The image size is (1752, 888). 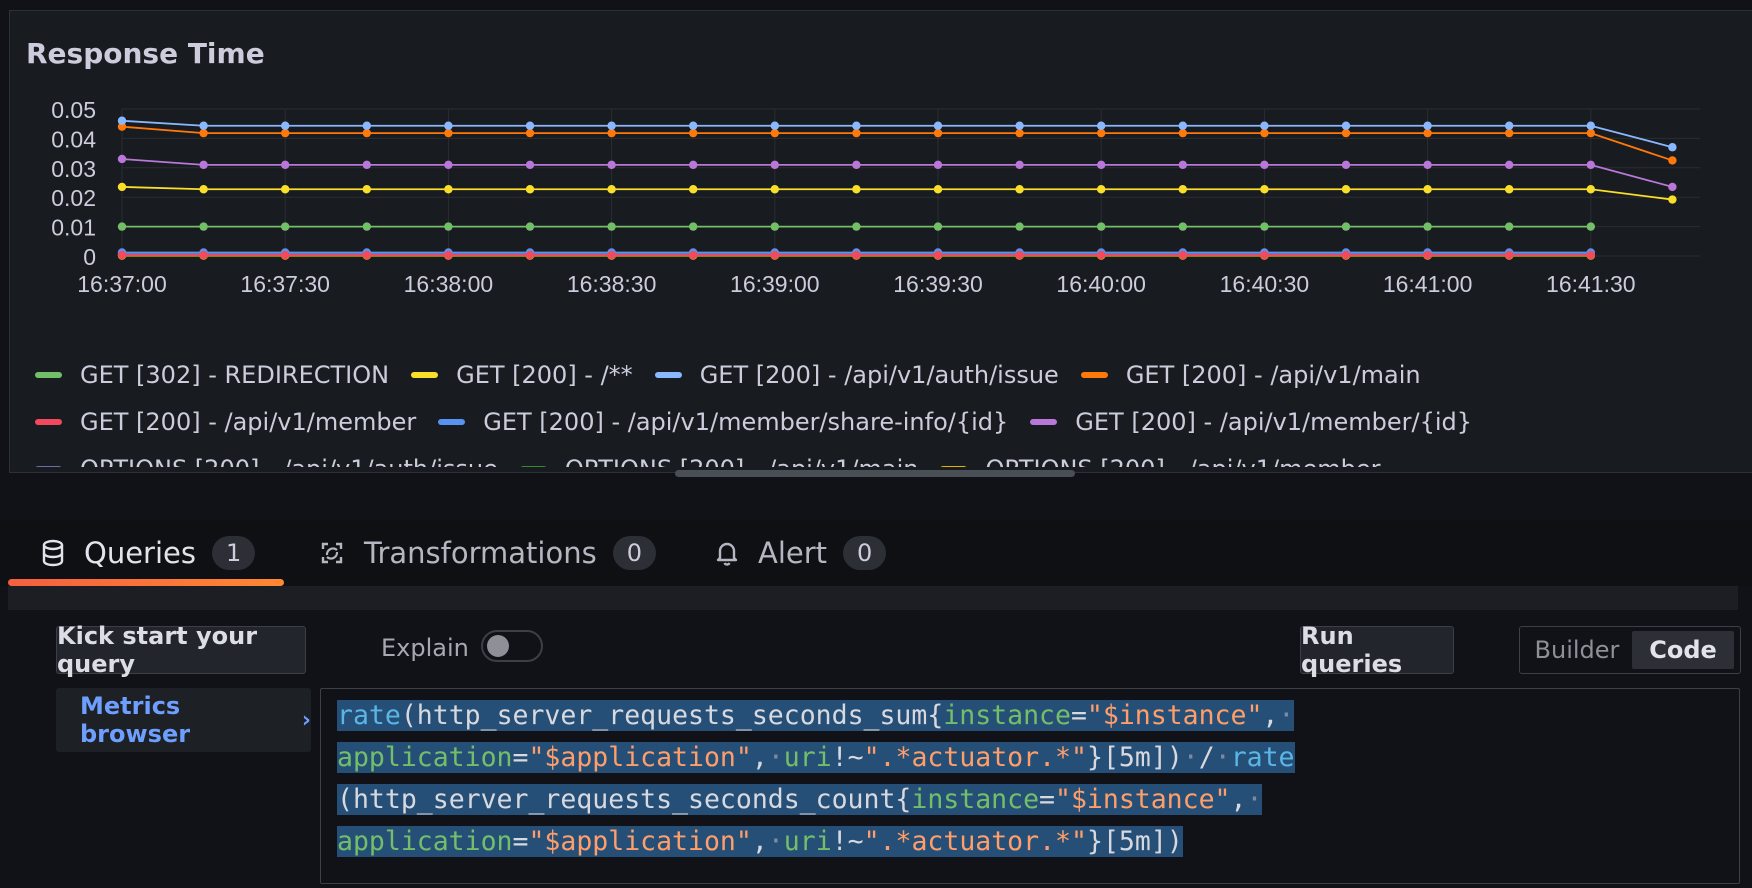 I want to click on query-tabs: Queries 1 Transformations 0 Alert 0, so click(x=876, y=553).